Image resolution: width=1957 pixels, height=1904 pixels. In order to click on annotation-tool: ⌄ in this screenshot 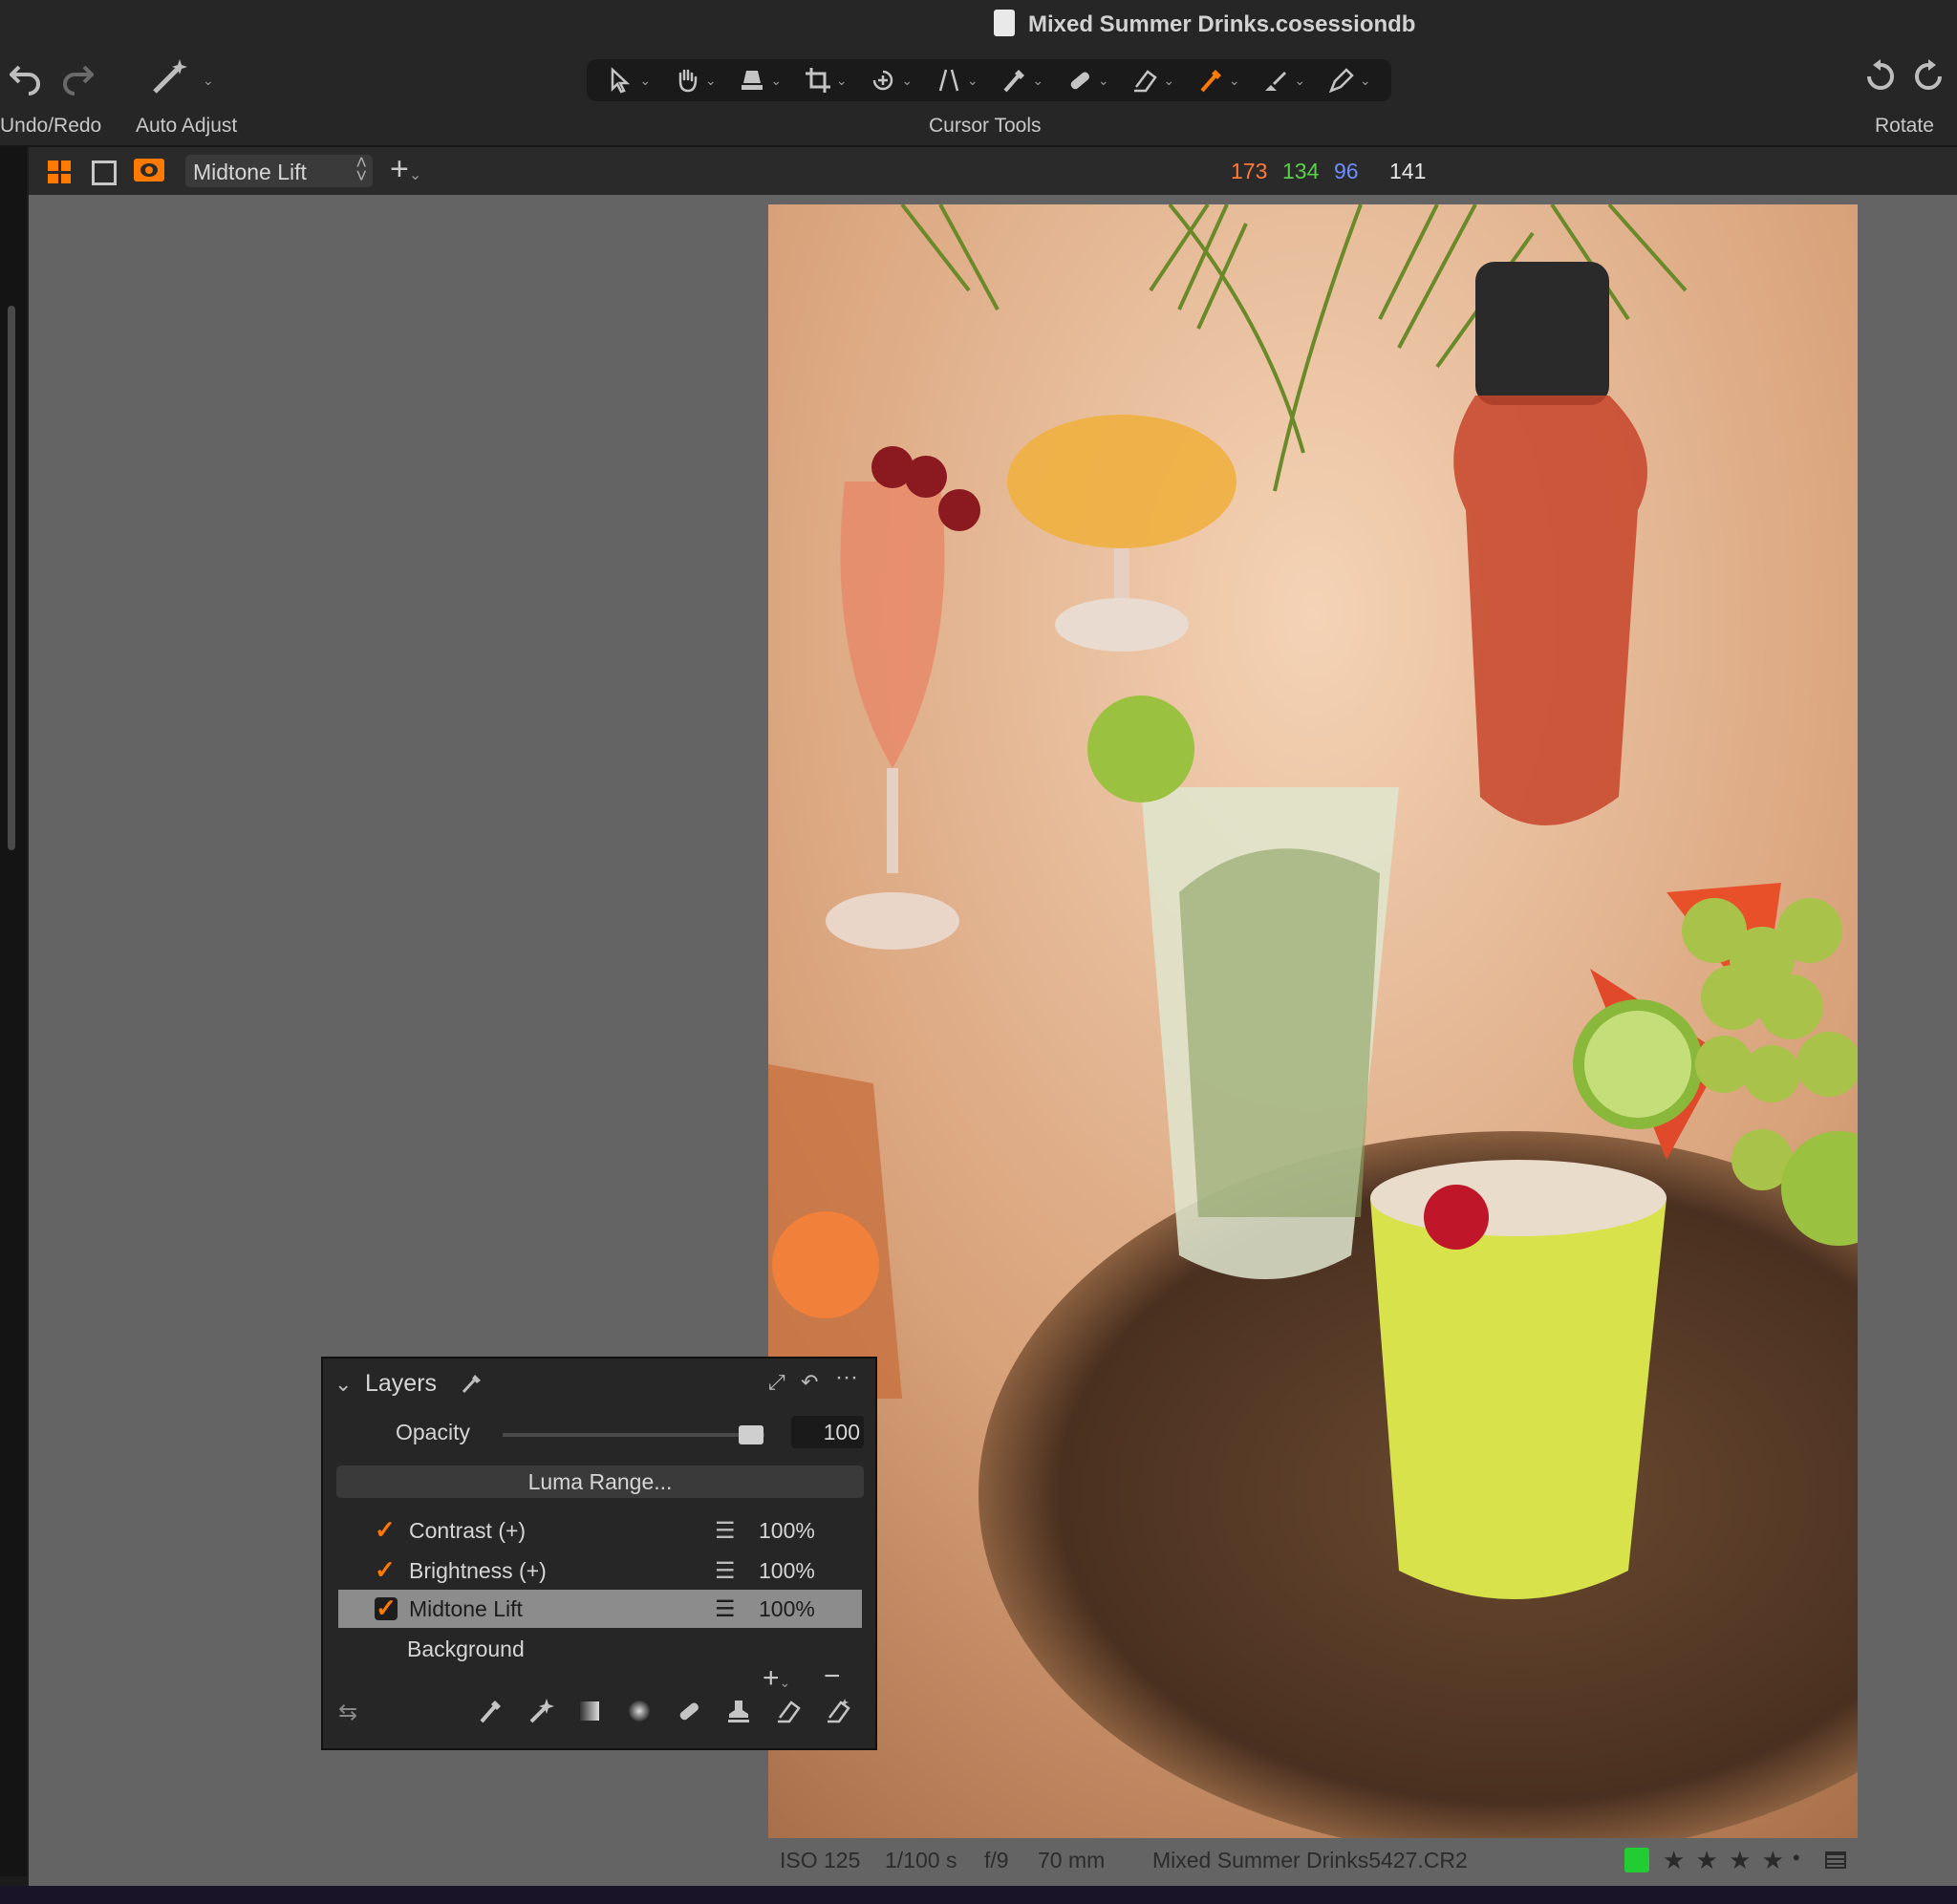, I will do `click(1349, 80)`.